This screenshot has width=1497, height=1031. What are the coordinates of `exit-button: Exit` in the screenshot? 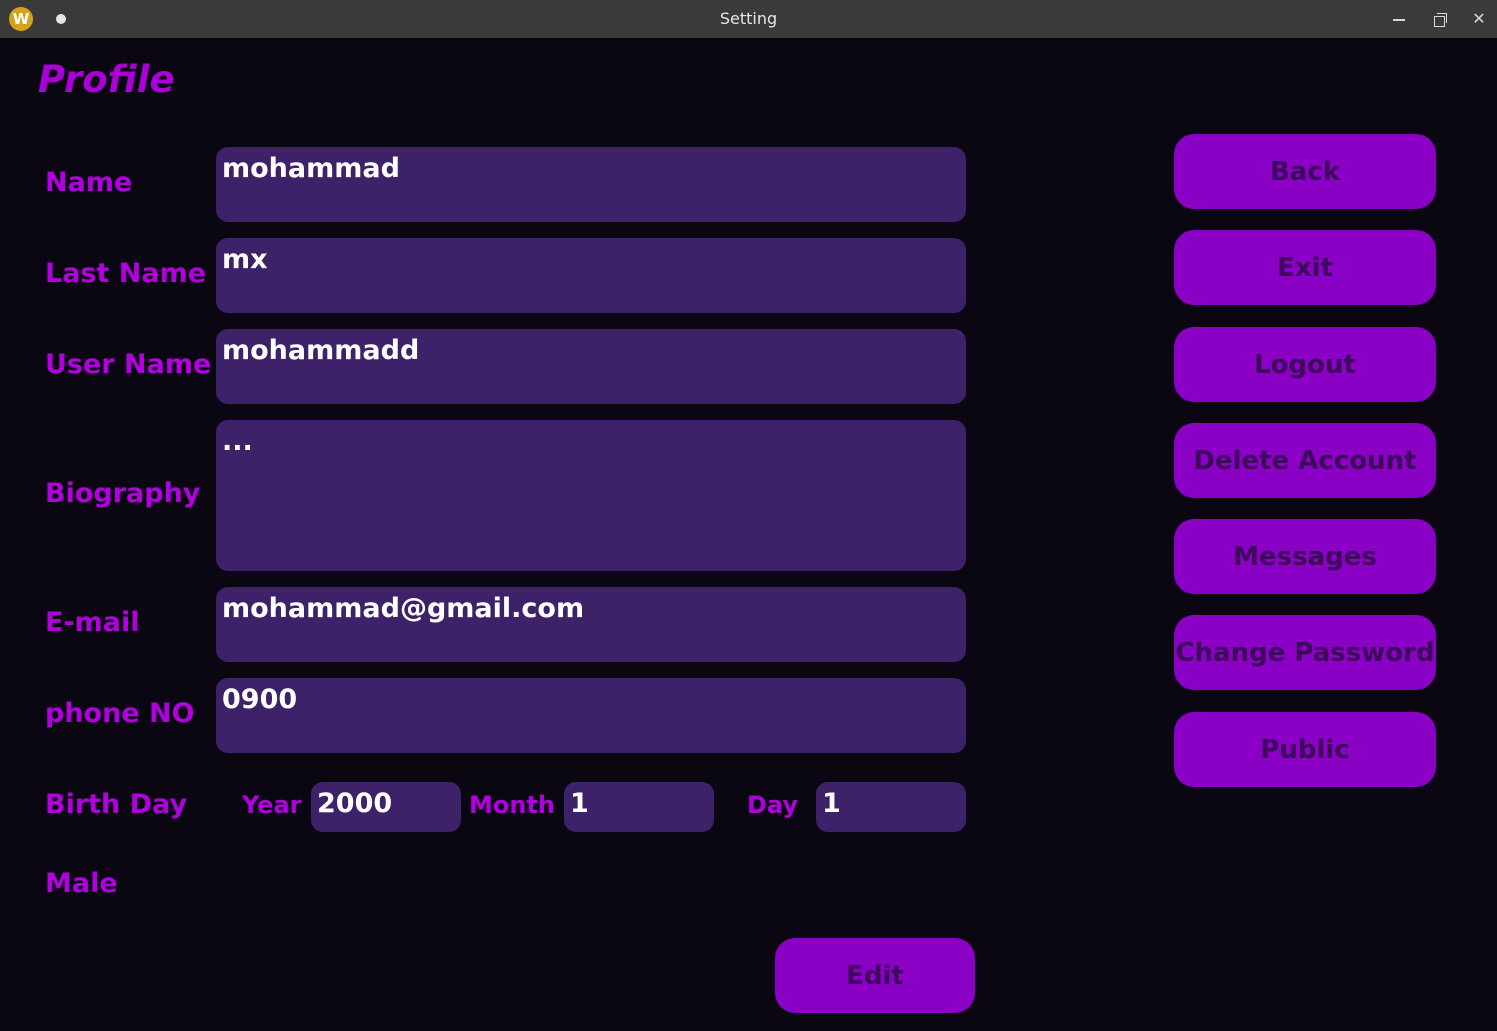 It's located at (1305, 267).